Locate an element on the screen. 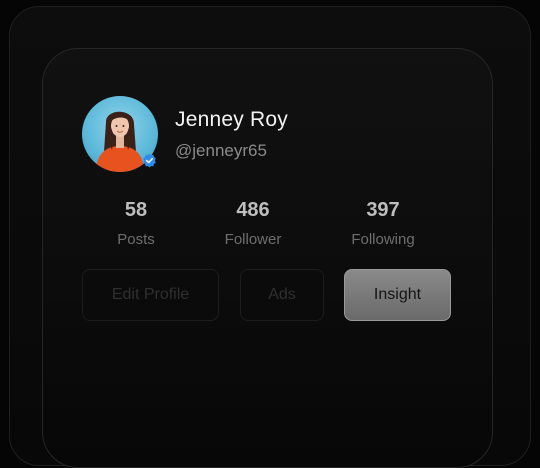 This screenshot has height=468, width=540. stat-following-label: Following is located at coordinates (383, 239).